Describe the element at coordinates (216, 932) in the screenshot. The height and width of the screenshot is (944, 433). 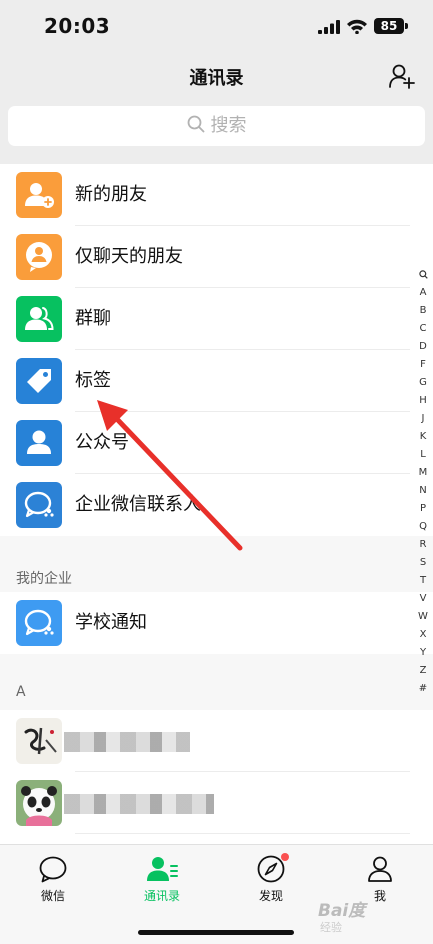
I see `home-indicator` at that location.